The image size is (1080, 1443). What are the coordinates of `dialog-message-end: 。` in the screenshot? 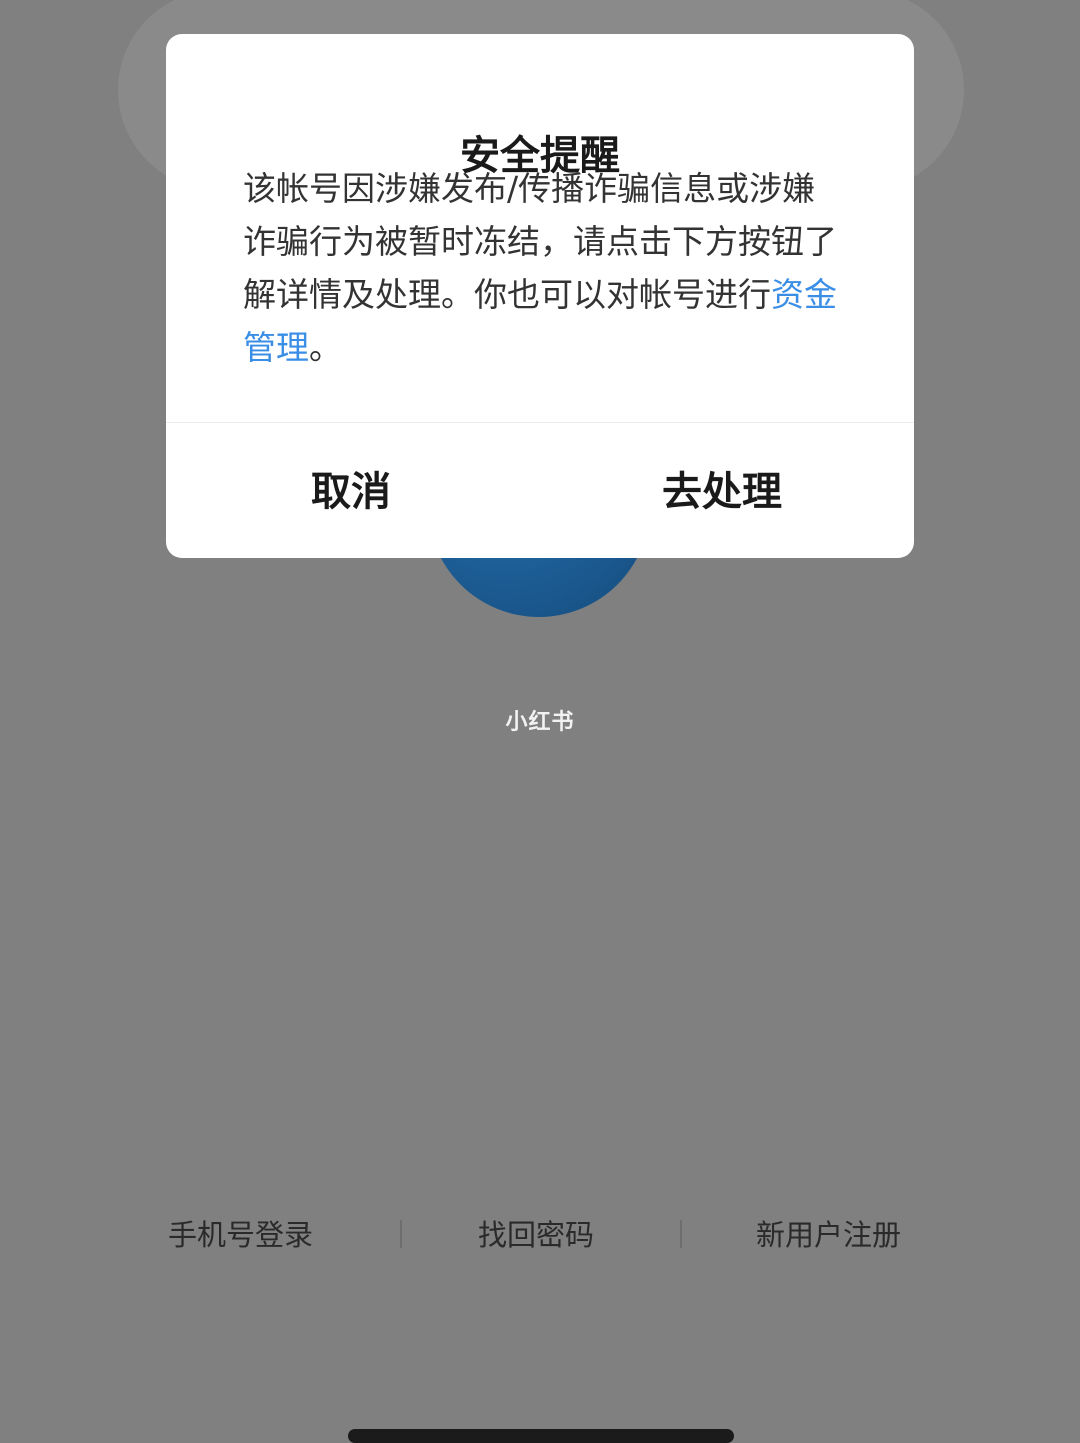 It's located at (325, 347).